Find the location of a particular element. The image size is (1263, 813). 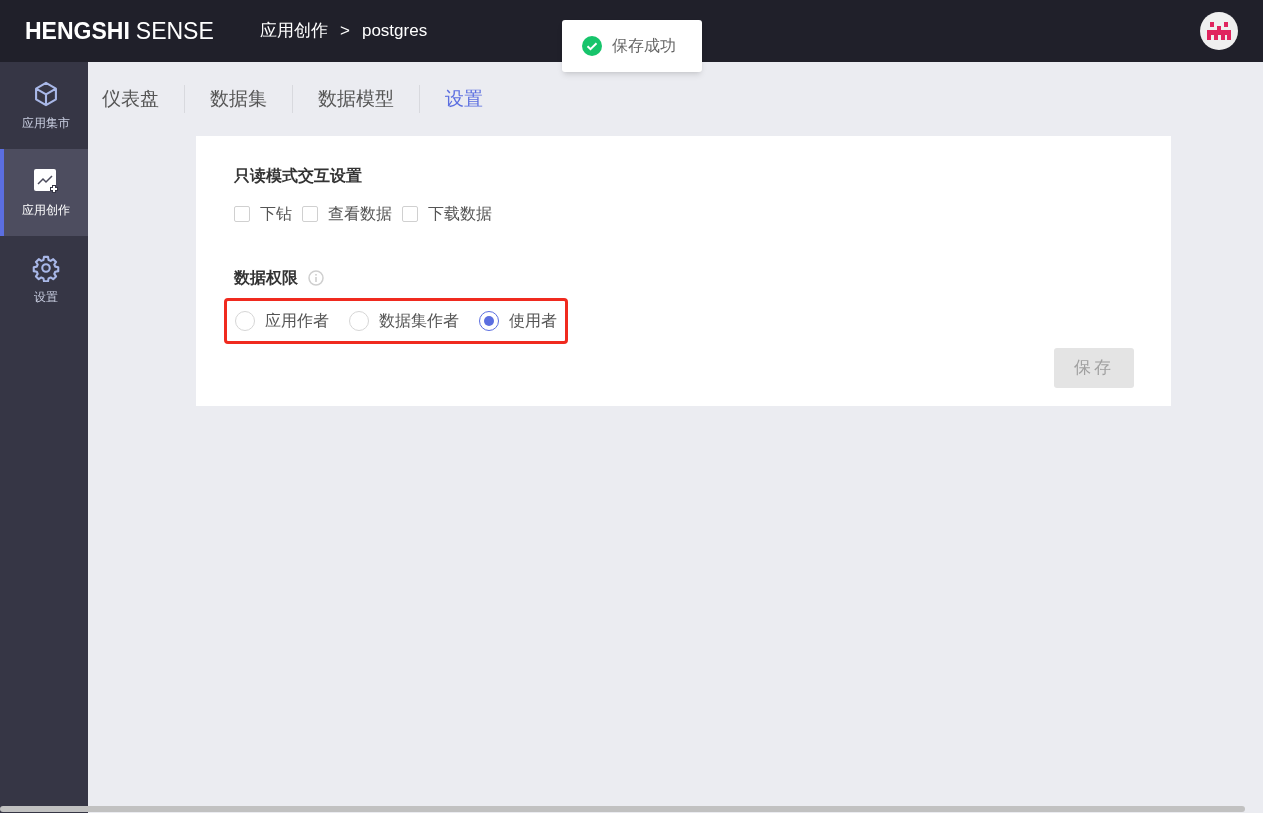

breadcrumb-current: postgres is located at coordinates (394, 31).